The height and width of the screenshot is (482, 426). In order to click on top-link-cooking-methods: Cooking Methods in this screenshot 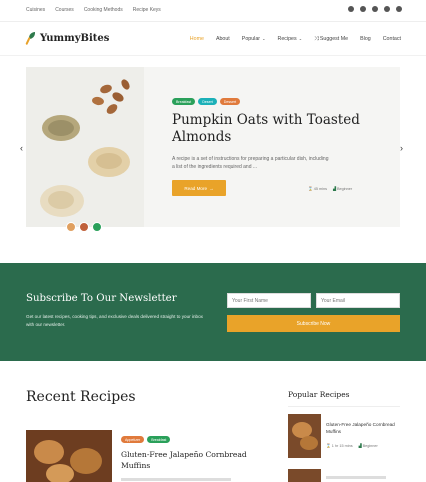, I will do `click(103, 10)`.